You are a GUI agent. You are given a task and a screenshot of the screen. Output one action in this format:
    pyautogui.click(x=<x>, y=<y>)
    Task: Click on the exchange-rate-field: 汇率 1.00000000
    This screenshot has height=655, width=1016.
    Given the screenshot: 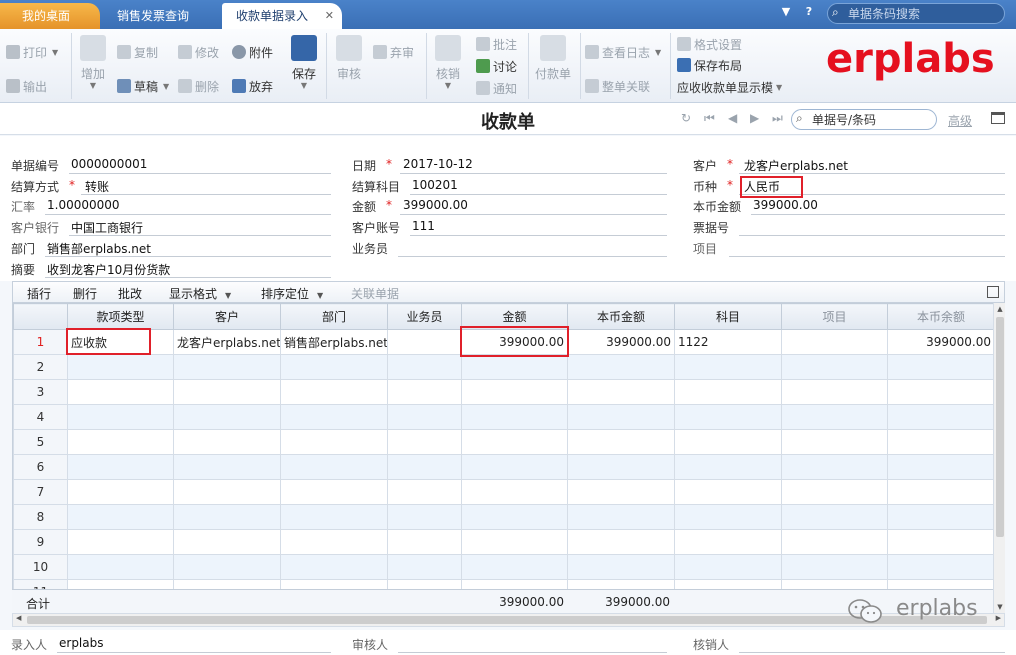 What is the action you would take?
    pyautogui.click(x=171, y=205)
    